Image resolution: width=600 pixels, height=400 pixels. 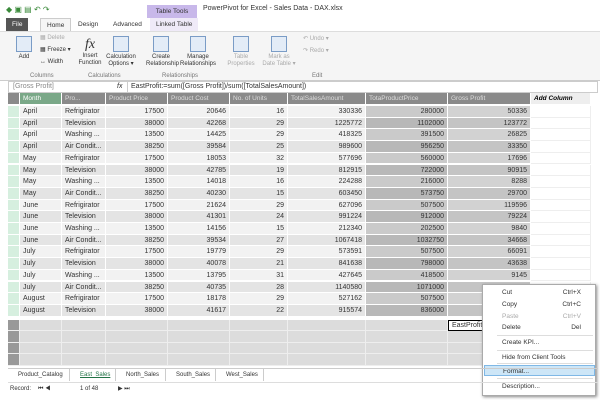 I want to click on menu-item-cut: Cut Ctrl+X, so click(x=539, y=292).